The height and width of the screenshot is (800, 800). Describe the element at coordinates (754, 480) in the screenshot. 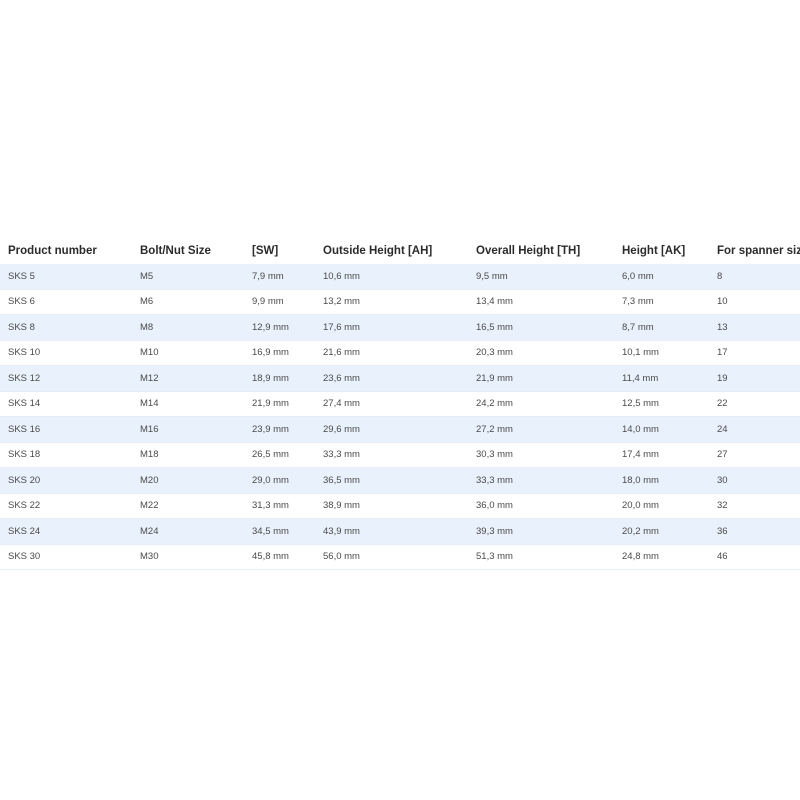

I see `spanner-size-cell: 30` at that location.